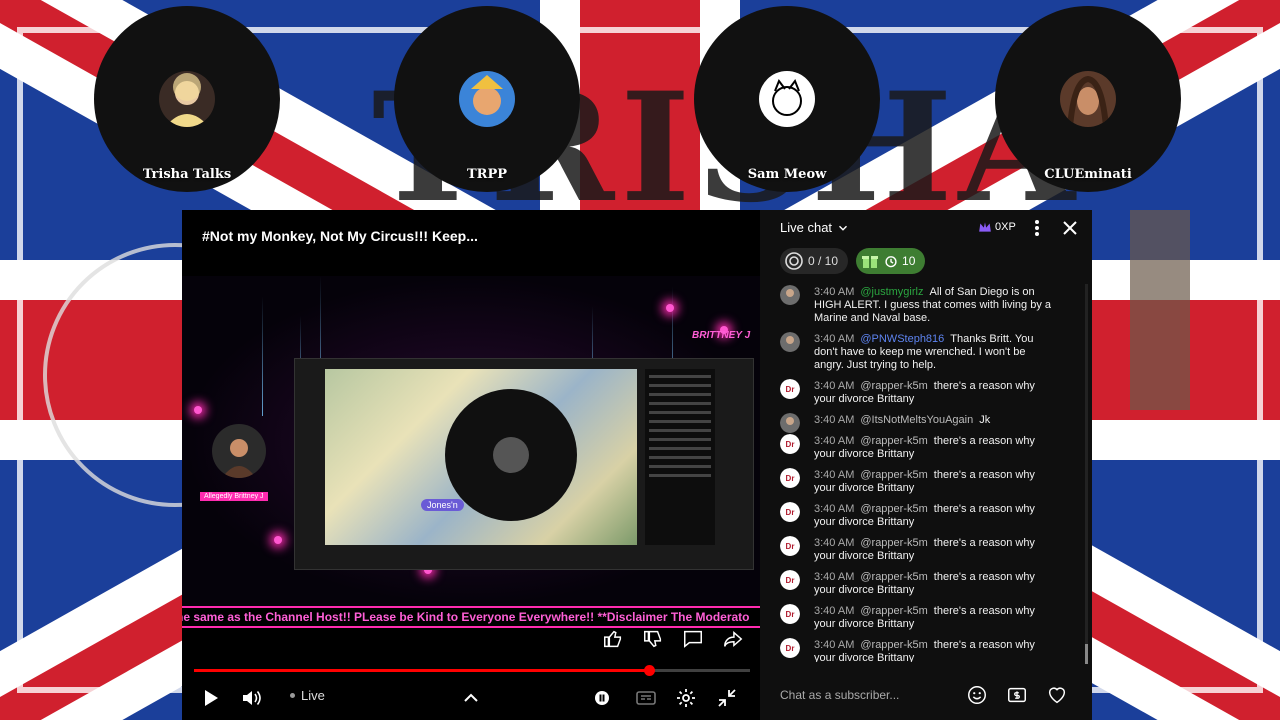 The image size is (1280, 720). What do you see at coordinates (187, 174) in the screenshot?
I see `participant-name: Trisha Talks` at bounding box center [187, 174].